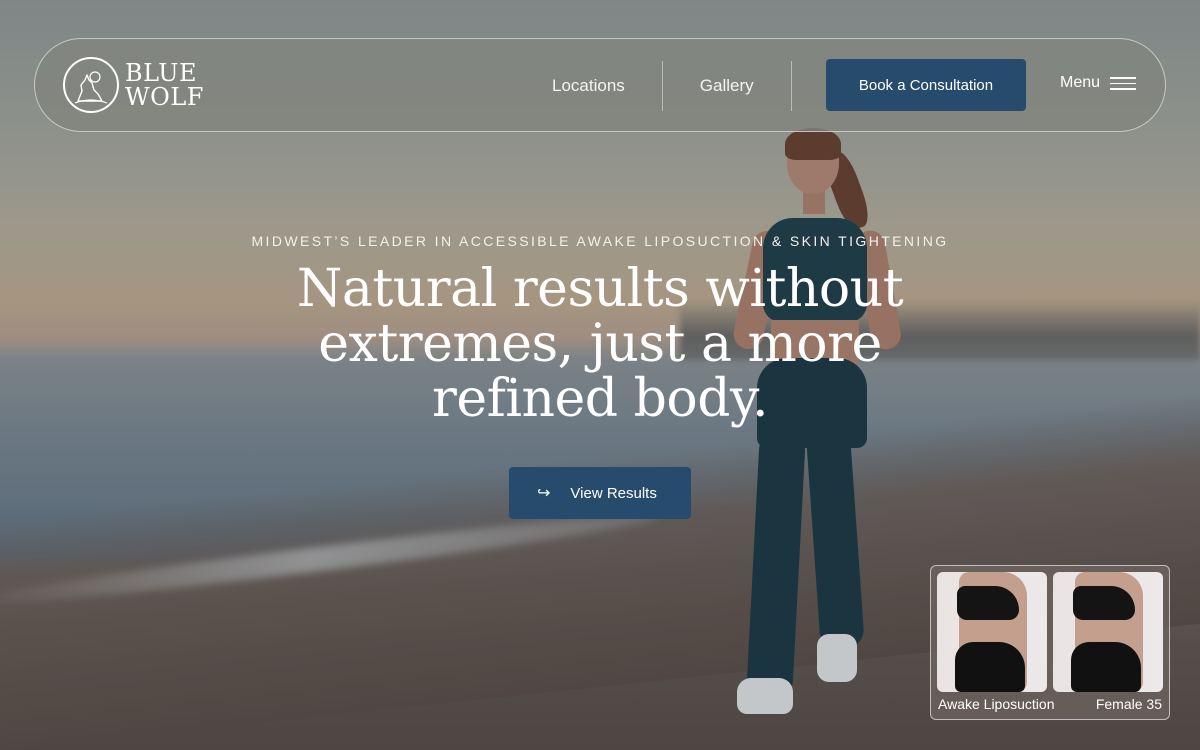  Describe the element at coordinates (926, 85) in the screenshot. I see `book-consultation-button: Book a Consultation` at that location.